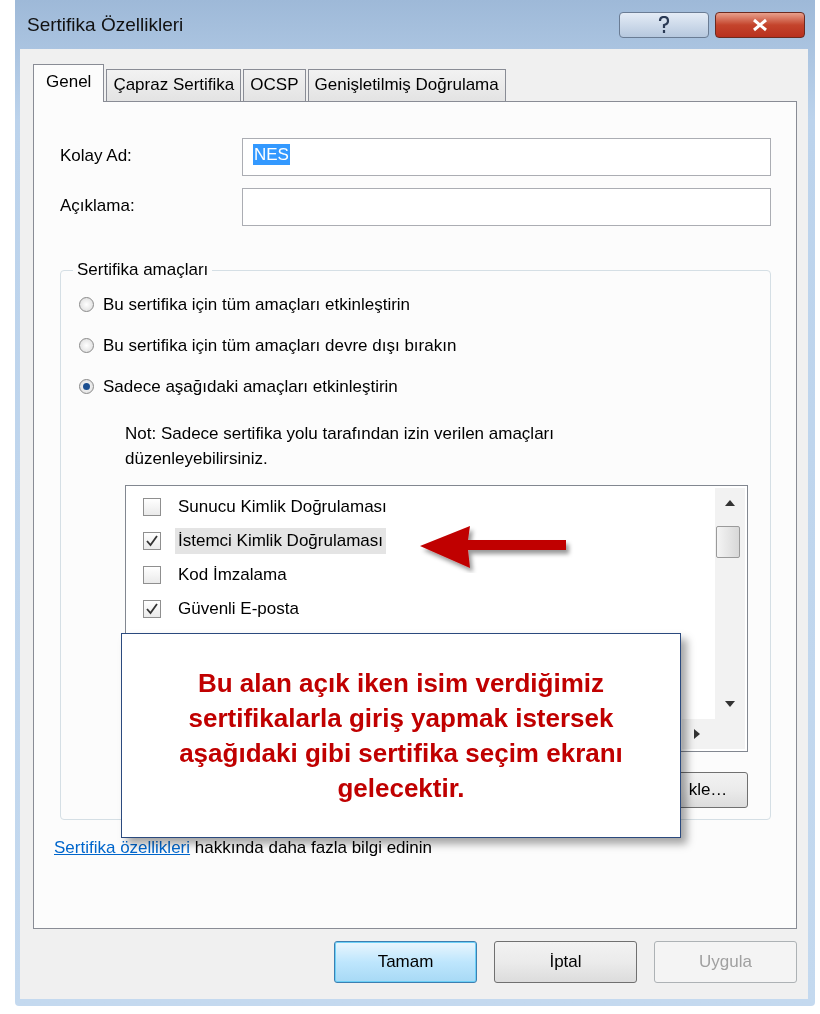 The image size is (820, 1014). Describe the element at coordinates (730, 704) in the screenshot. I see `scroll-down-icon` at that location.